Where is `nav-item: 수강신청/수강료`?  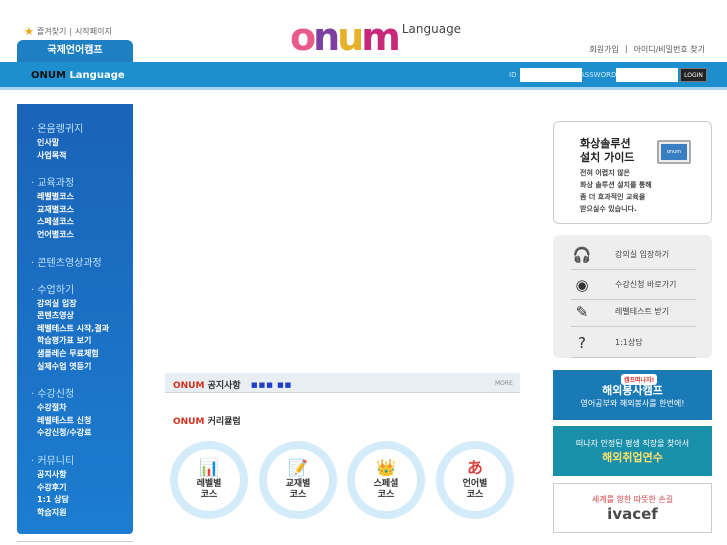
nav-item: 수강신청/수강료 is located at coordinates (82, 433).